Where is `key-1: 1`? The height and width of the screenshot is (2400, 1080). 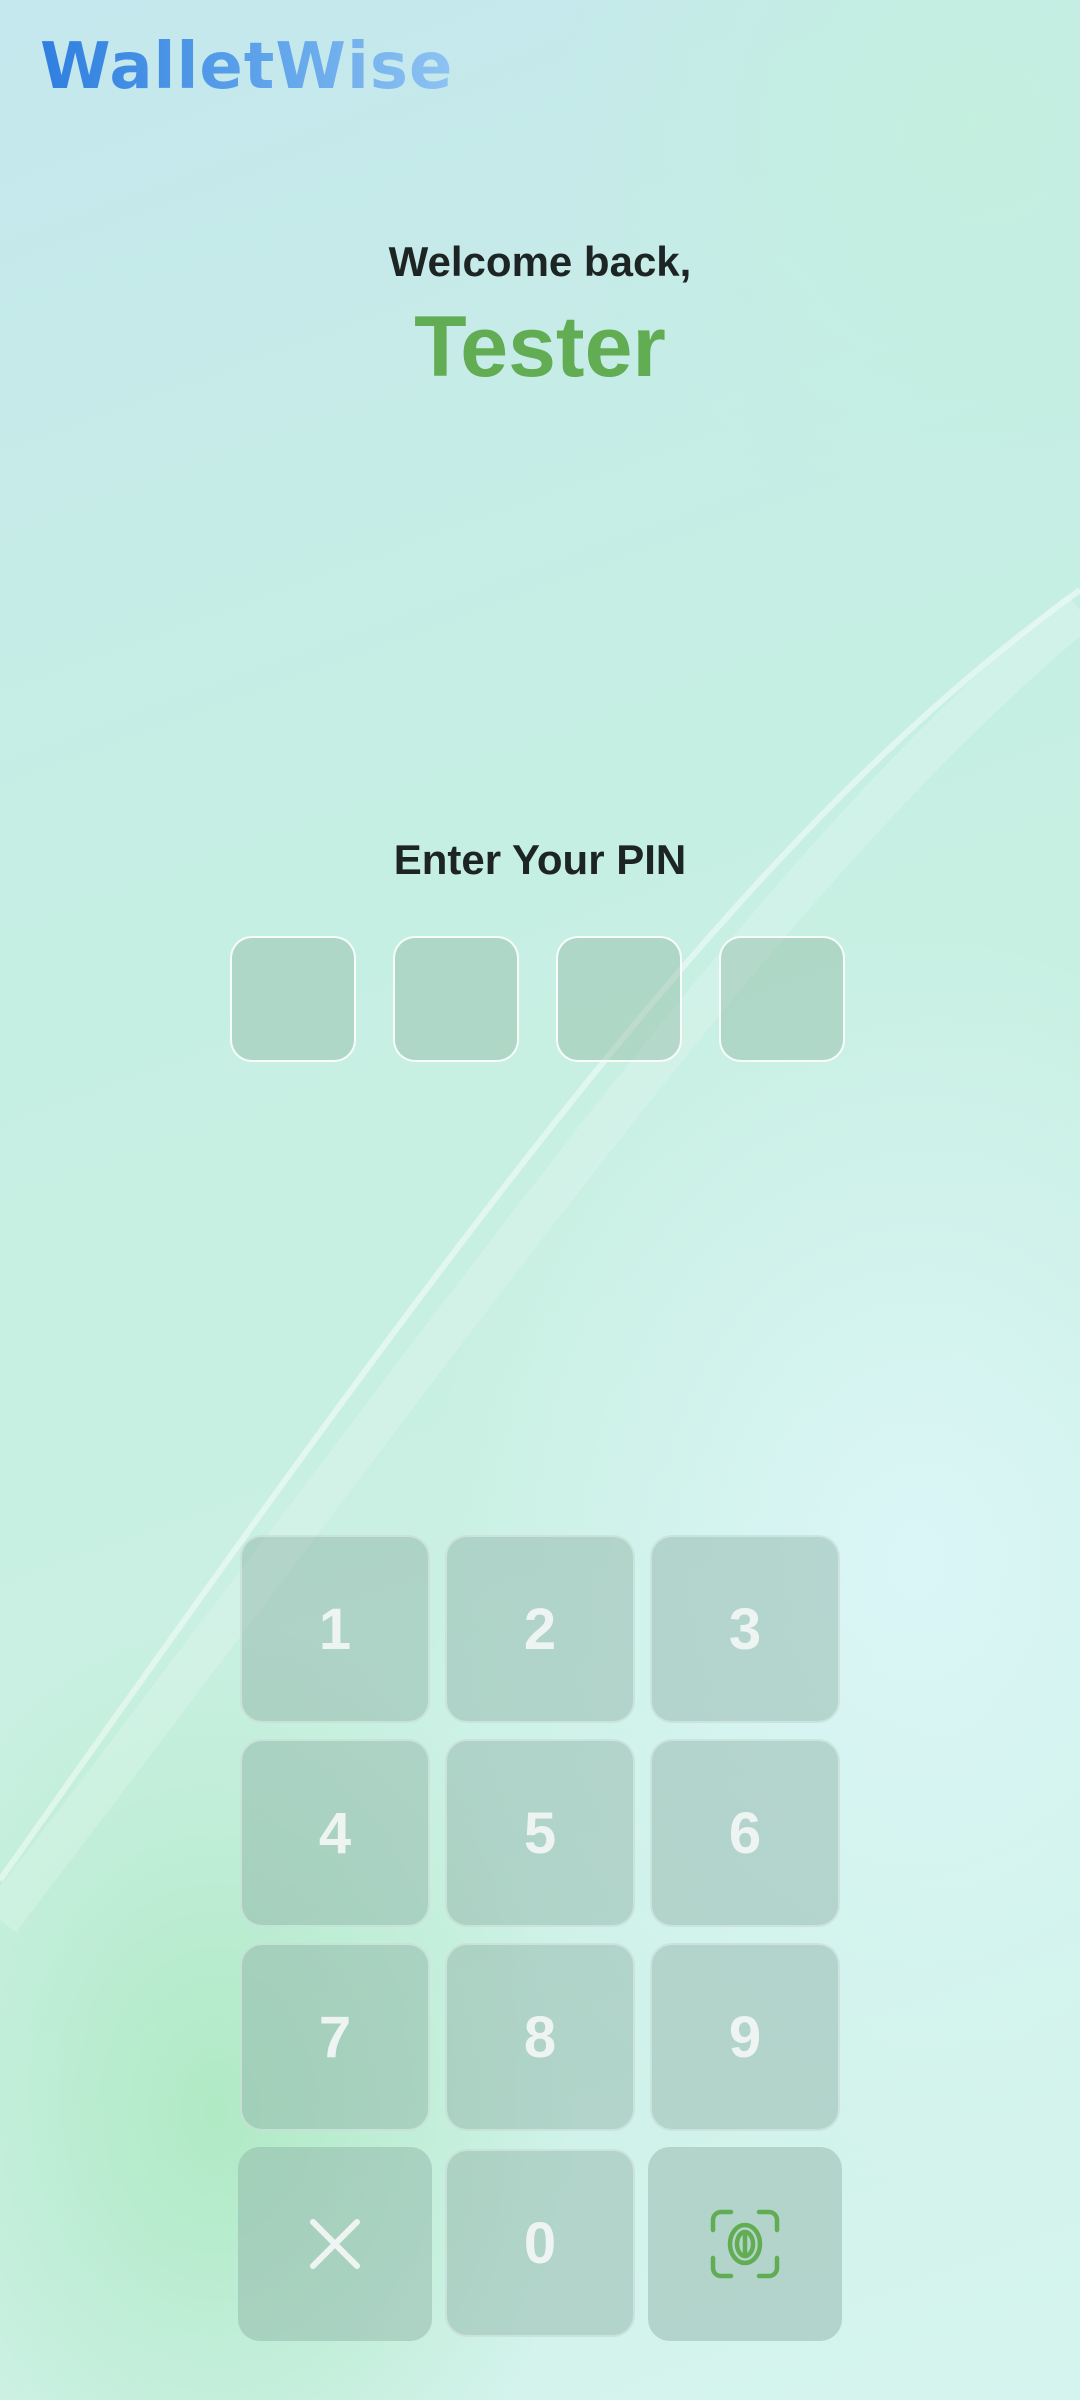
key-1: 1 is located at coordinates (335, 1629).